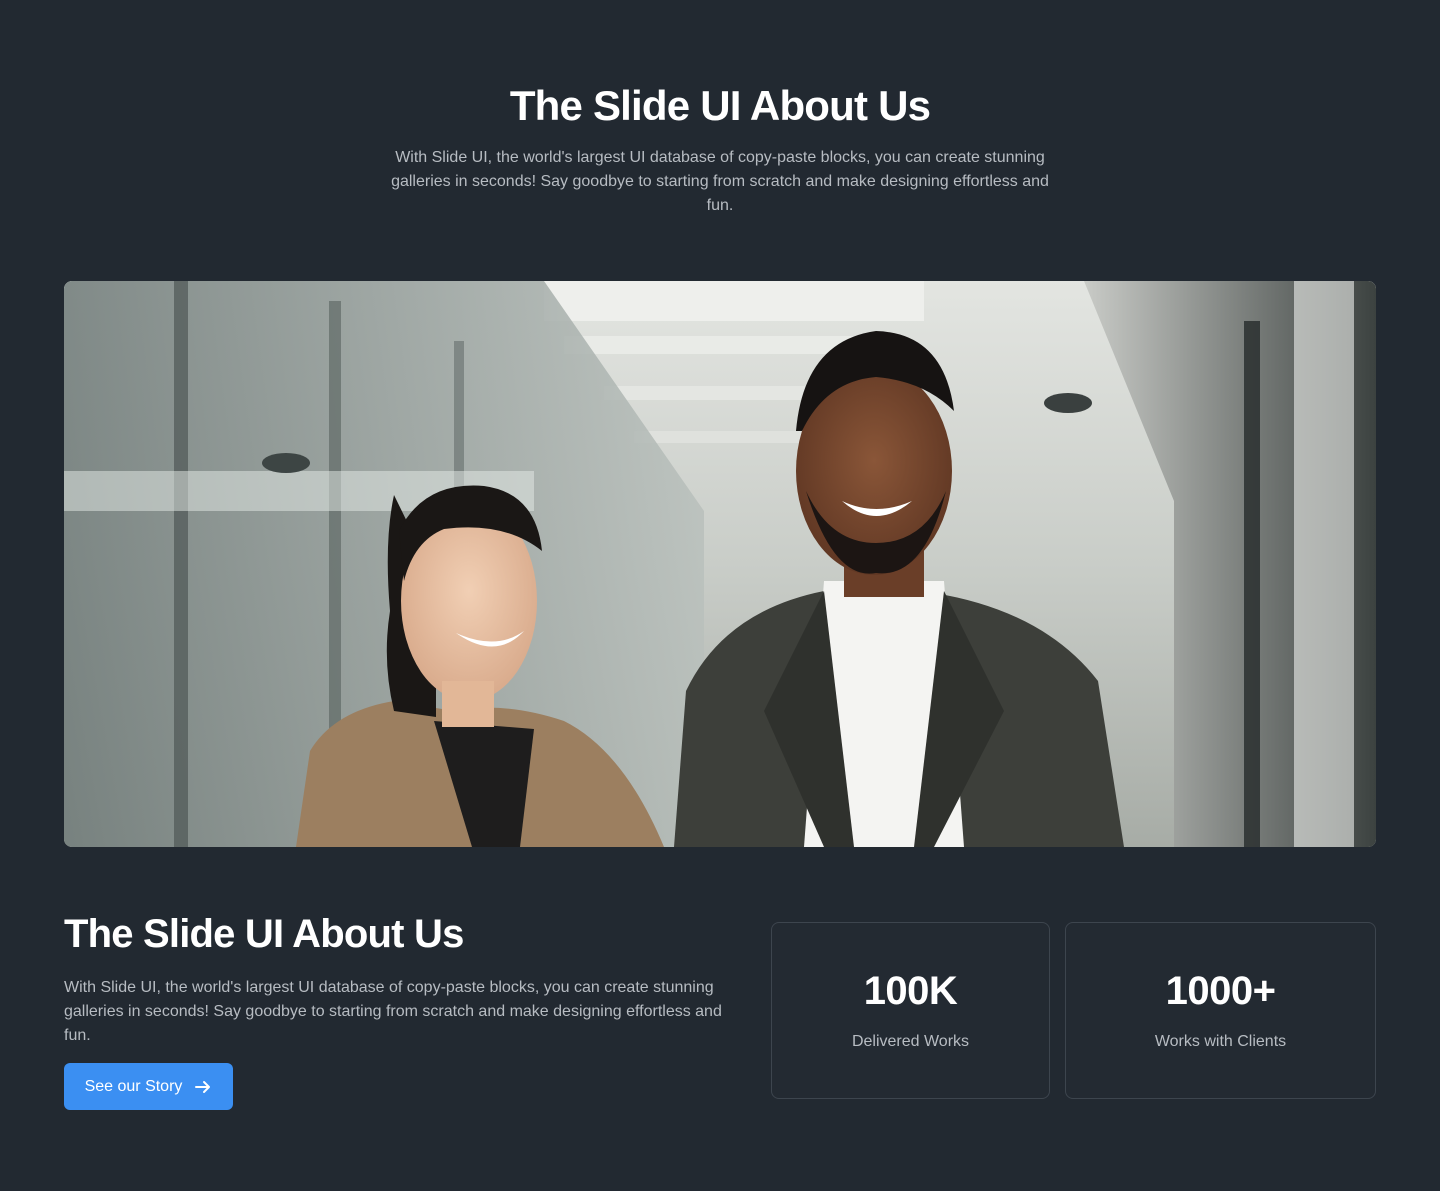  What do you see at coordinates (203, 1086) in the screenshot?
I see `arrow-right-icon` at bounding box center [203, 1086].